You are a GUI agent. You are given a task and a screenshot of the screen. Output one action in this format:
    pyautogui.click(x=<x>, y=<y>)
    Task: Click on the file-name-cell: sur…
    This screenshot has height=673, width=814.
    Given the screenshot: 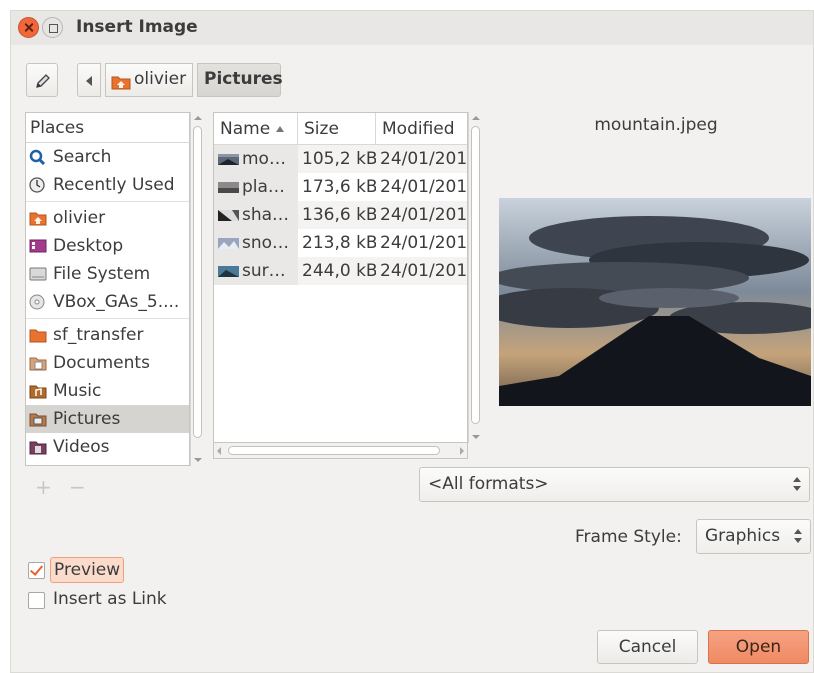 What is the action you would take?
    pyautogui.click(x=256, y=271)
    